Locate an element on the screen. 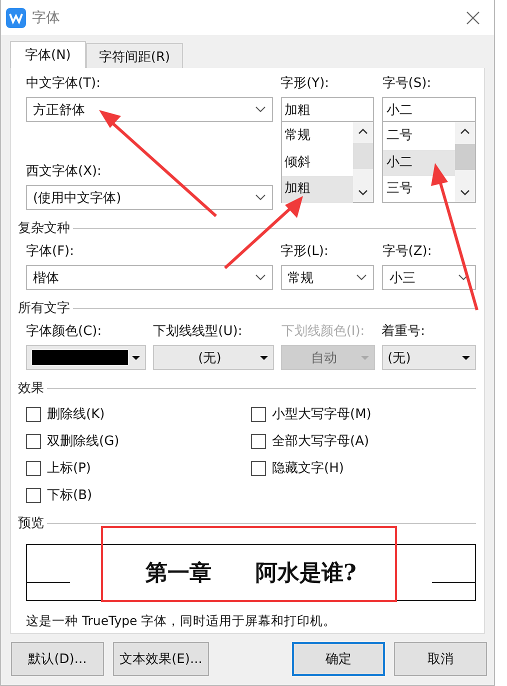 This screenshot has width=507, height=686. list-item: 倾斜 is located at coordinates (318, 163).